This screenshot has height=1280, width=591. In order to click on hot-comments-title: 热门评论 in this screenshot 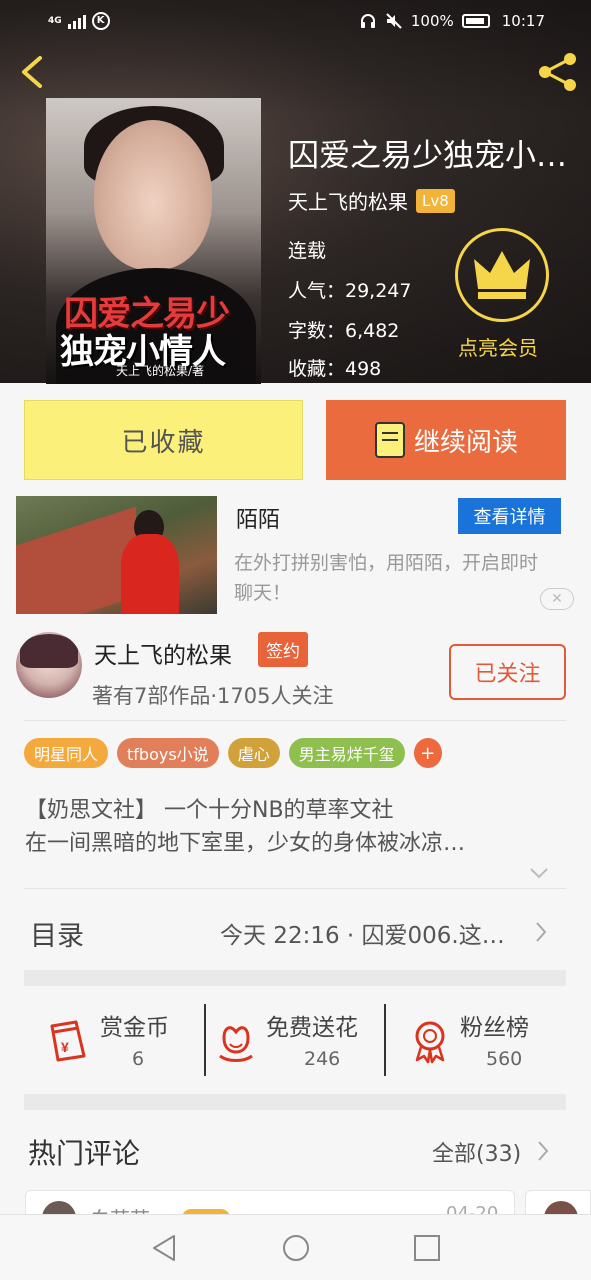, I will do `click(84, 1153)`.